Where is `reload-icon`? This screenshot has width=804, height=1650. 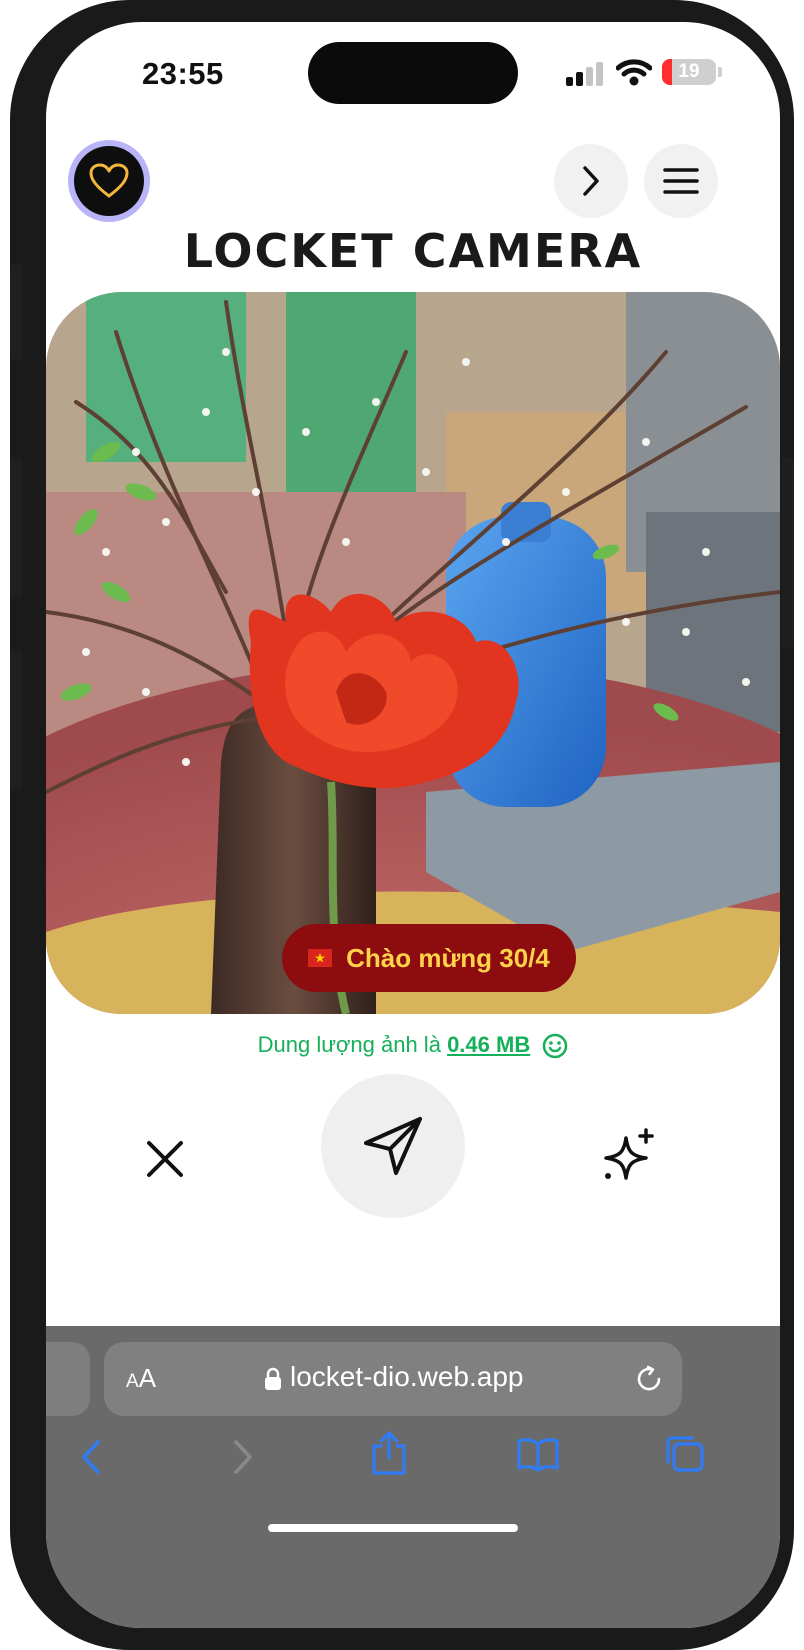 reload-icon is located at coordinates (649, 1379).